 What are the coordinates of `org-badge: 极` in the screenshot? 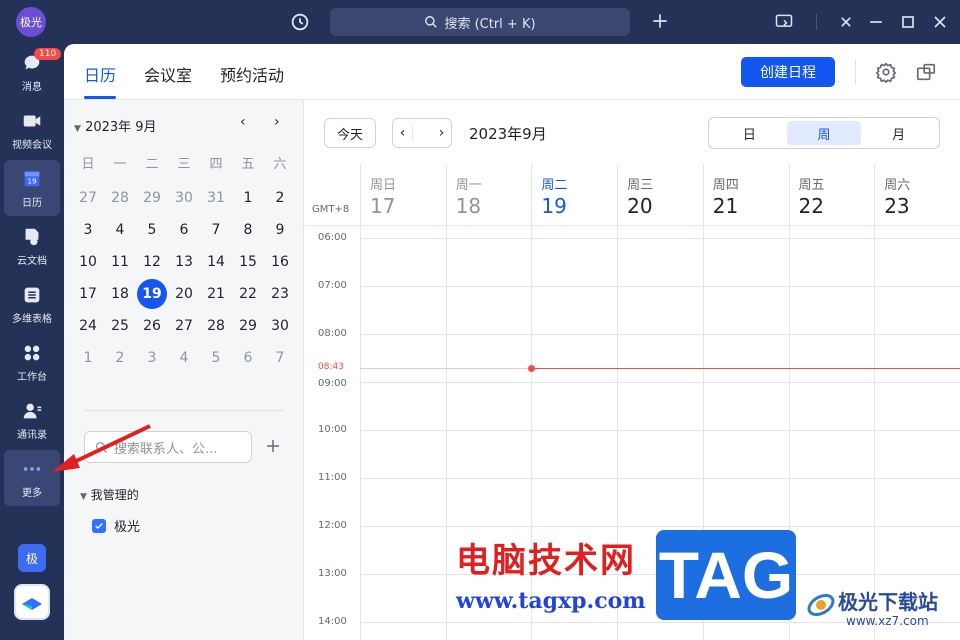 It's located at (32, 558).